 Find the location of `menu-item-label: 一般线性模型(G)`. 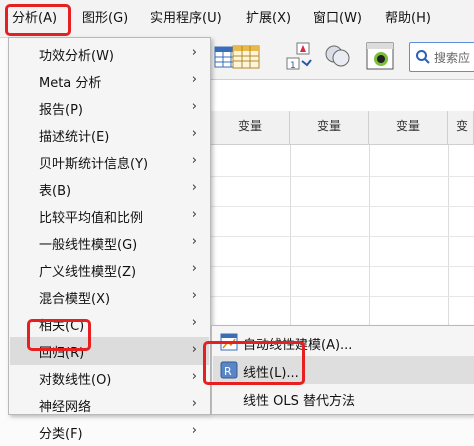

menu-item-label: 一般线性模型(G) is located at coordinates (88, 245).